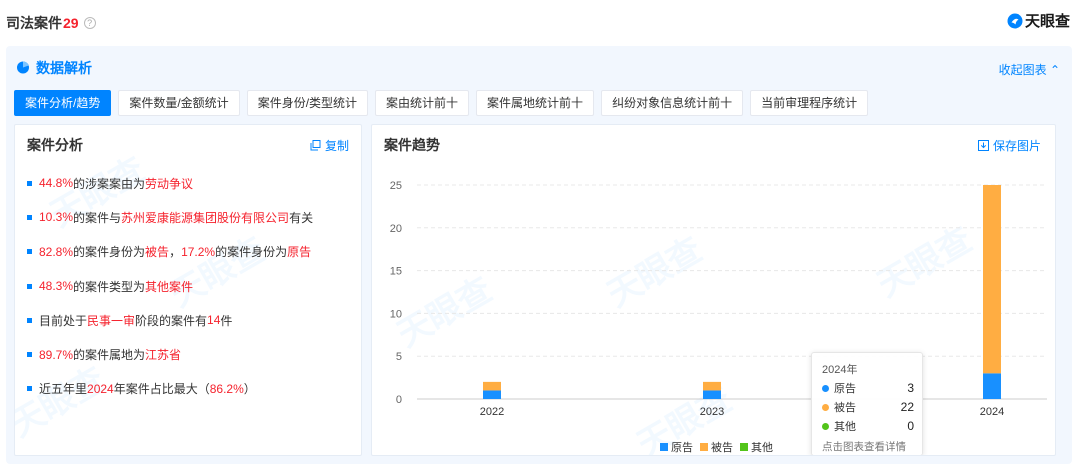 The height and width of the screenshot is (467, 1080). Describe the element at coordinates (712, 412) in the screenshot. I see `x-tick-label: 2023` at that location.